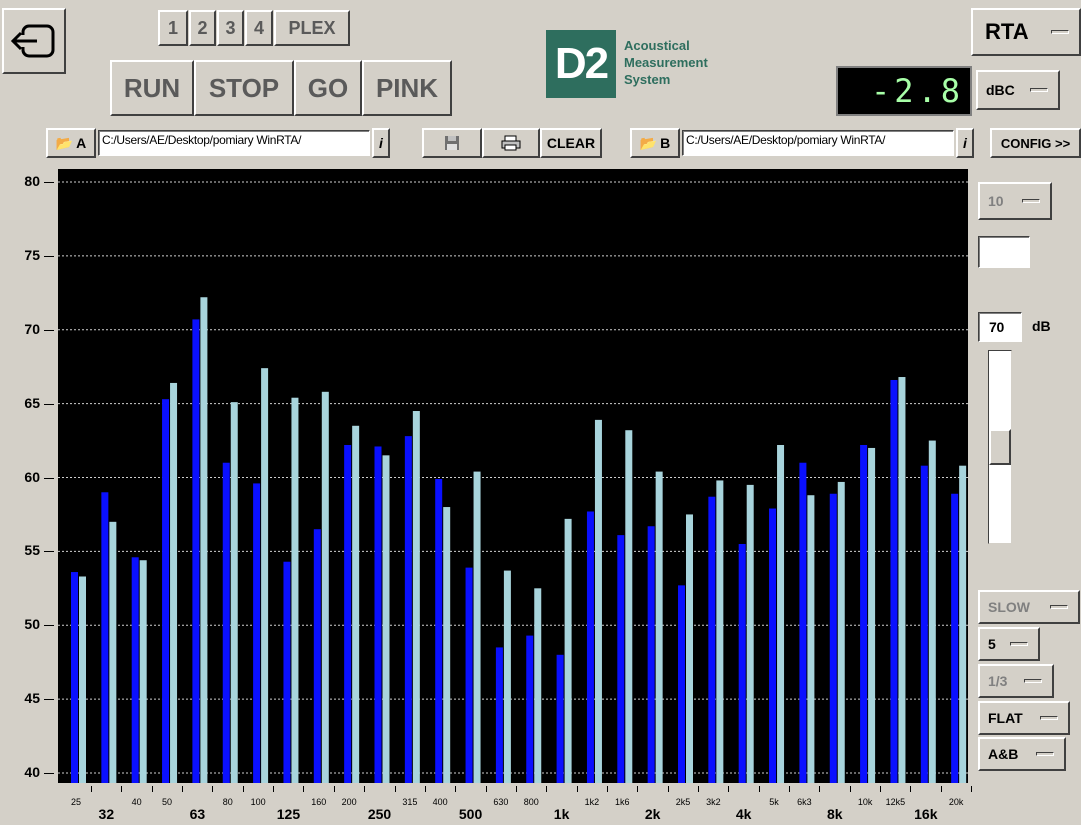 The image size is (1081, 825). Describe the element at coordinates (1009, 644) in the screenshot. I see `averaging-dropdown: 5` at that location.